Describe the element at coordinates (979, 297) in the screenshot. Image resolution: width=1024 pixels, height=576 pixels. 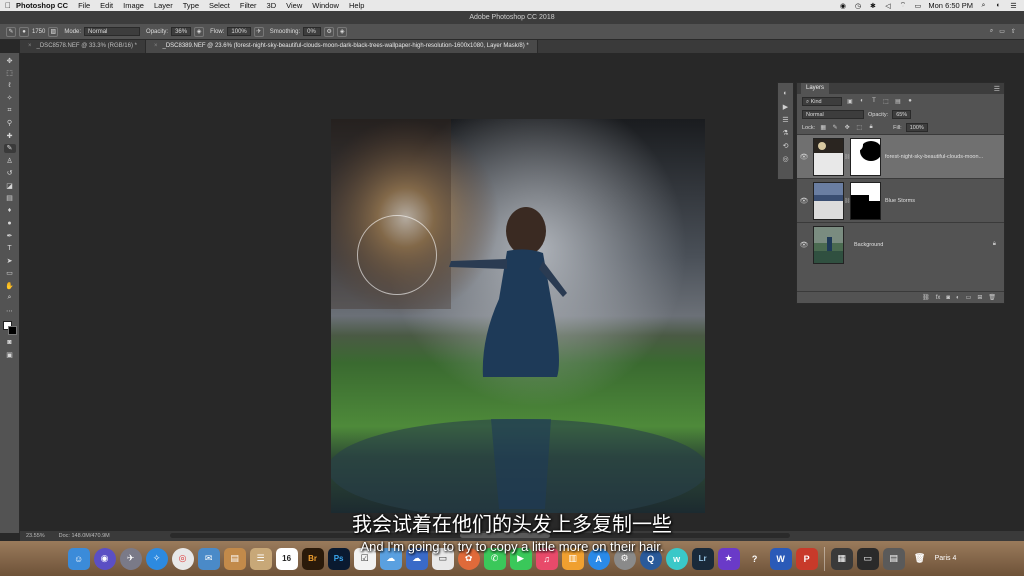
I see `new-layer-icon: ⊞` at that location.